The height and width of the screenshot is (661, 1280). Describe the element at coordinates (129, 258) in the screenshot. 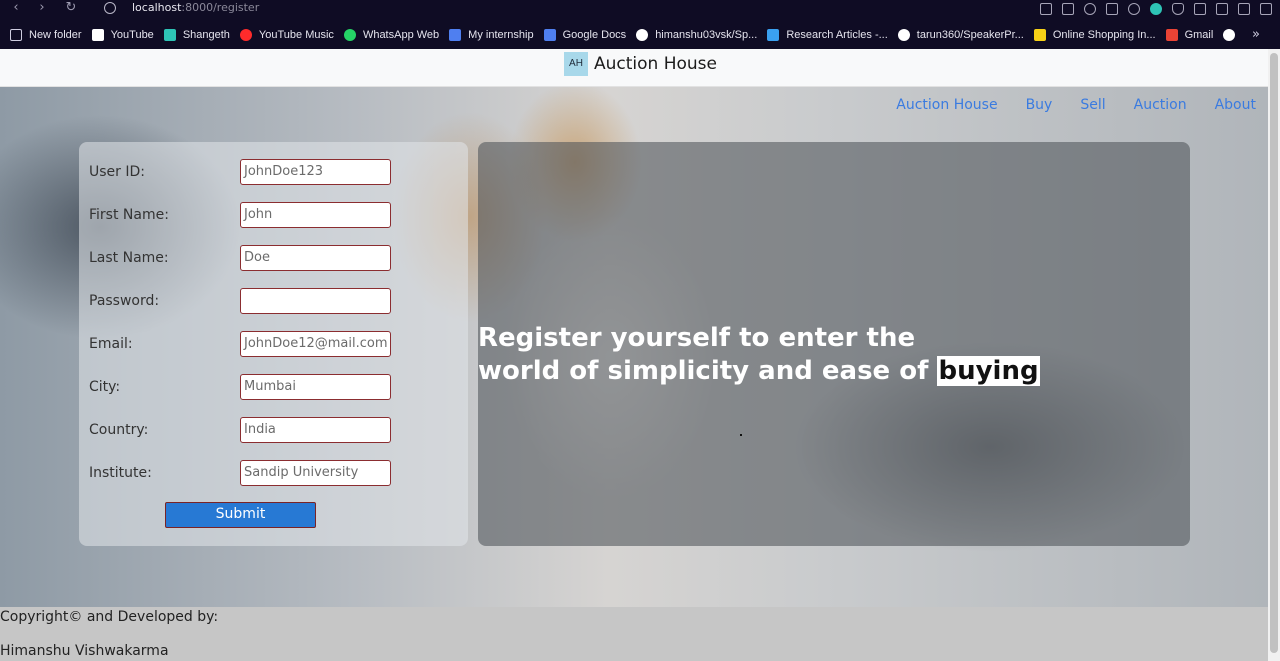

I see `last-name-label: Last Name:` at that location.